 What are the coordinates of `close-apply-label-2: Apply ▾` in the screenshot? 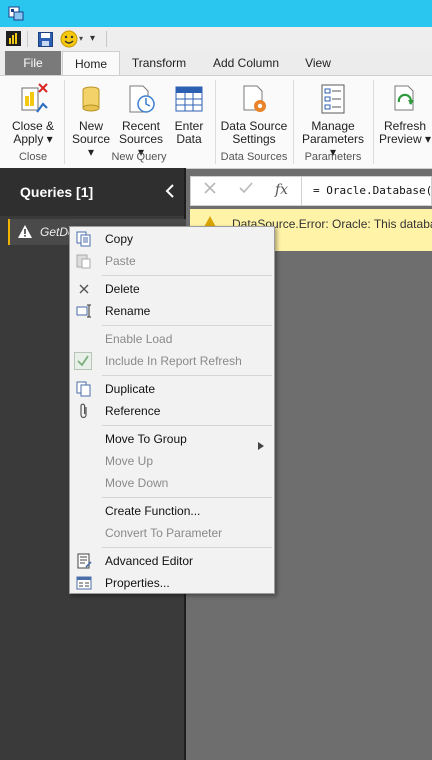 It's located at (33, 139).